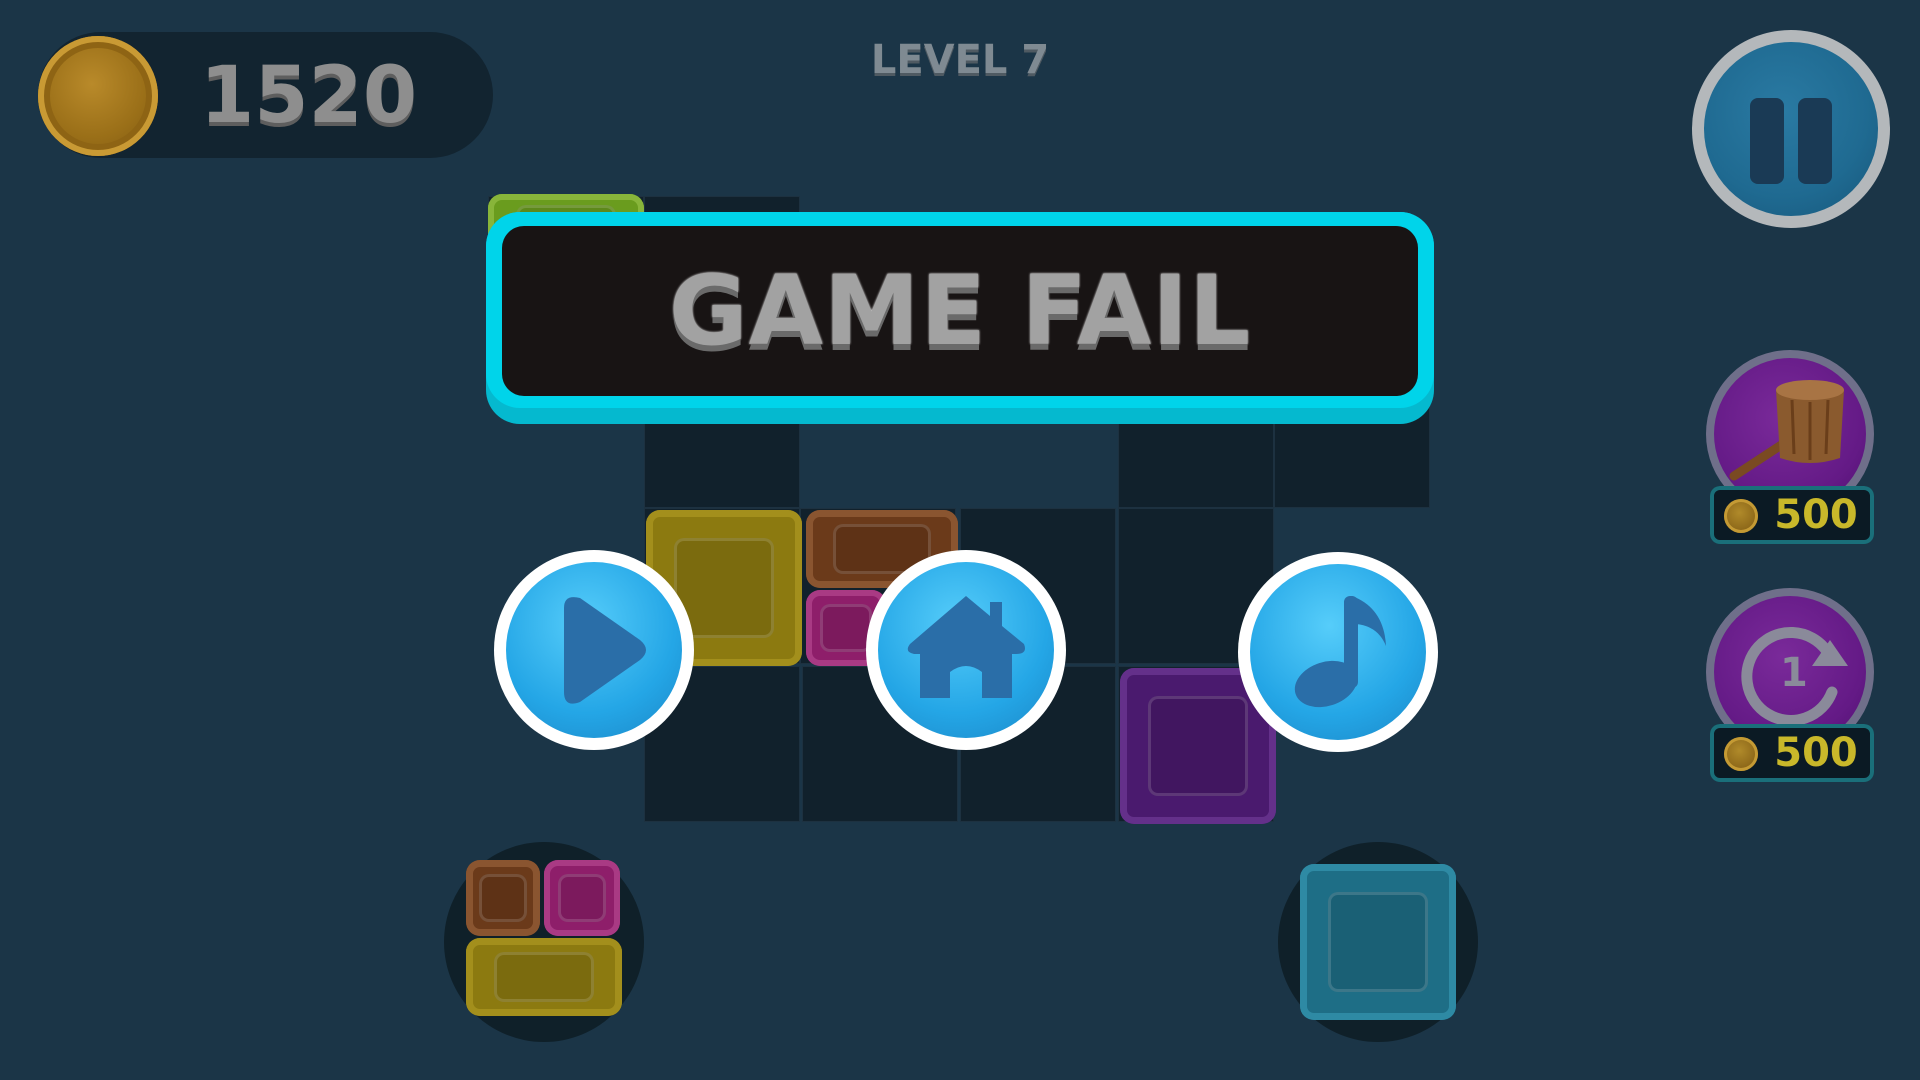 This screenshot has width=1920, height=1080. Describe the element at coordinates (309, 96) in the screenshot. I see `coin-count: 1520` at that location.